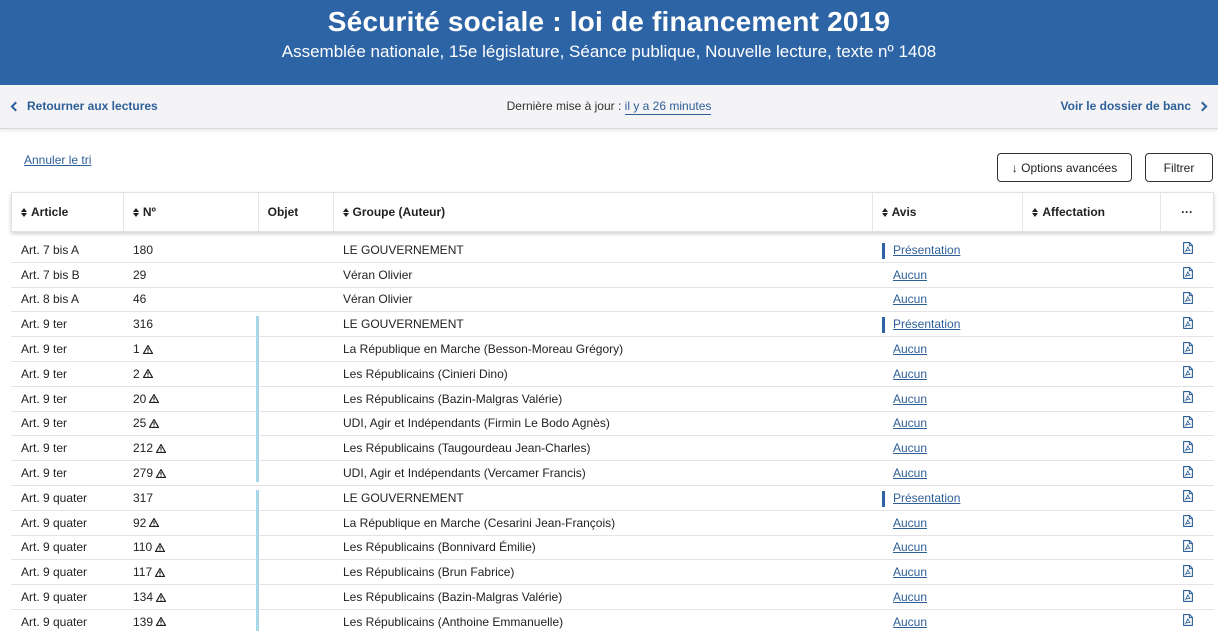 This screenshot has width=1218, height=632. Describe the element at coordinates (948, 212) in the screenshot. I see `column-header-avis: Avis` at that location.